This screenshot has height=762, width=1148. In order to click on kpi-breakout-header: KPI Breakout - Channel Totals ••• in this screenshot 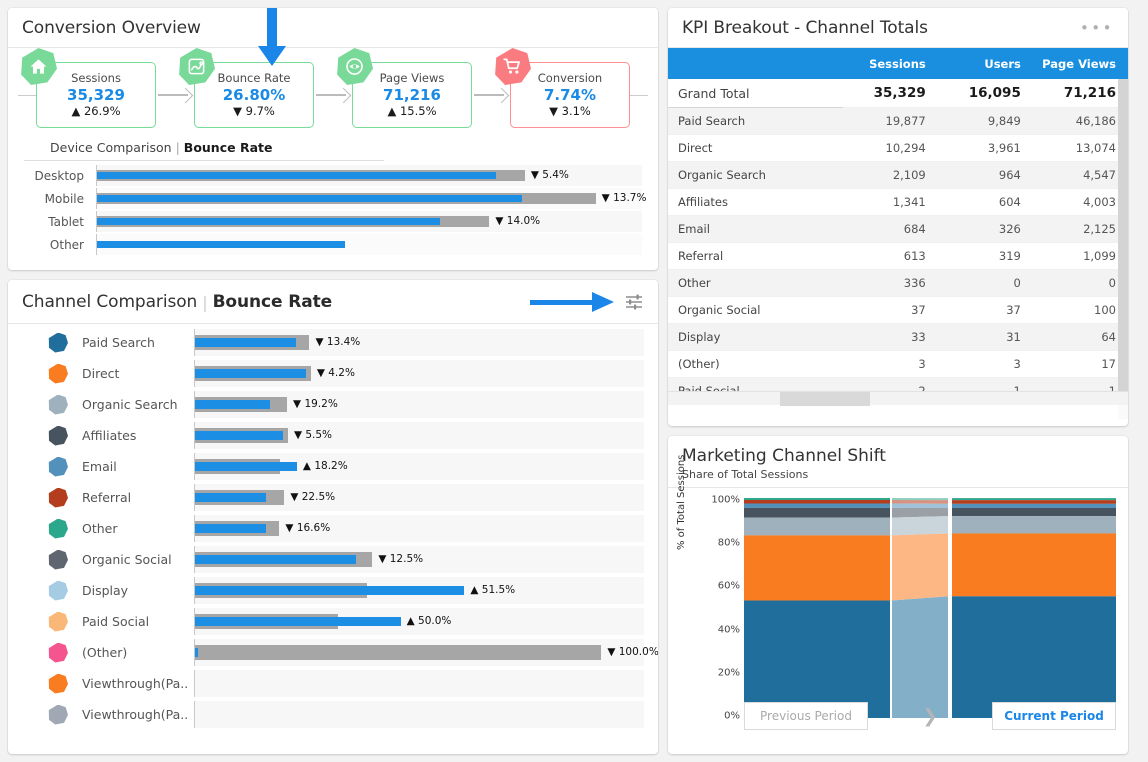, I will do `click(898, 28)`.